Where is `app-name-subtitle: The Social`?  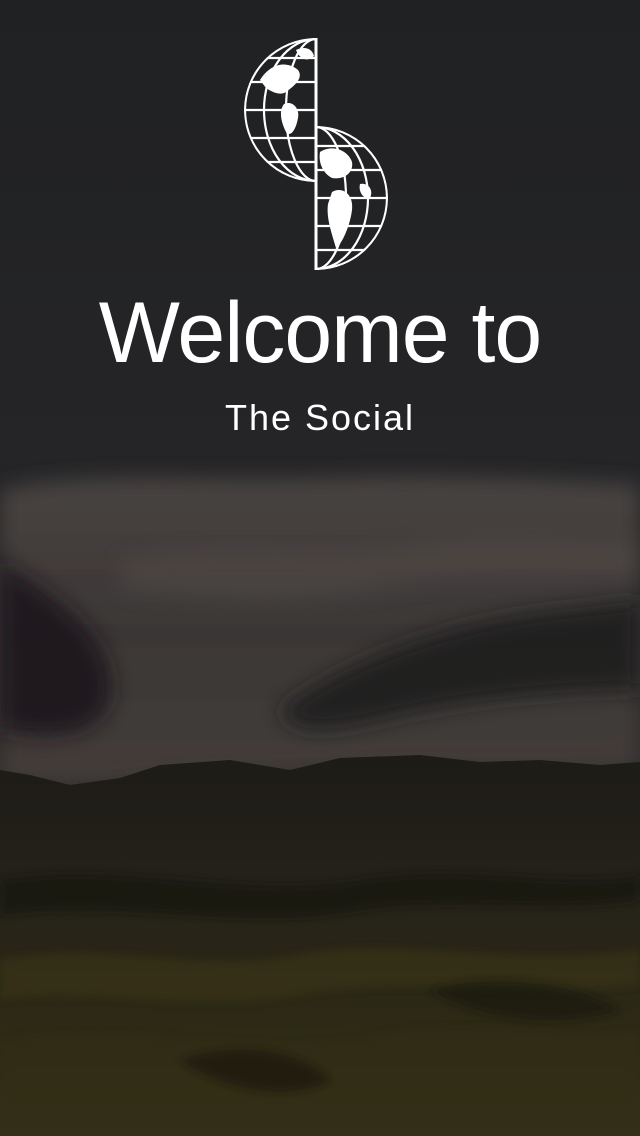 app-name-subtitle: The Social is located at coordinates (320, 417).